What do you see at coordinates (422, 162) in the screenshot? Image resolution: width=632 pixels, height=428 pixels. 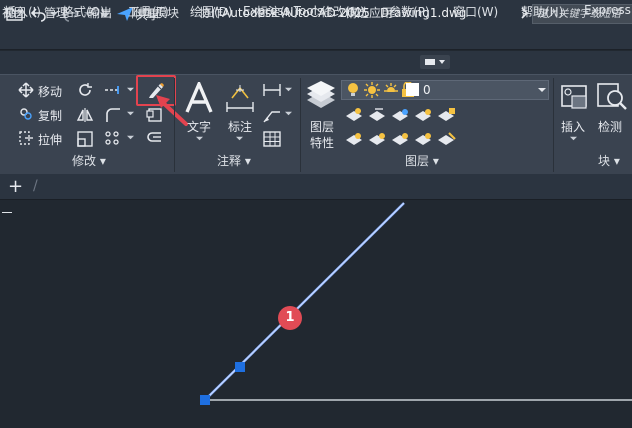 I see `layers-panel-title: 图层 ▾` at bounding box center [422, 162].